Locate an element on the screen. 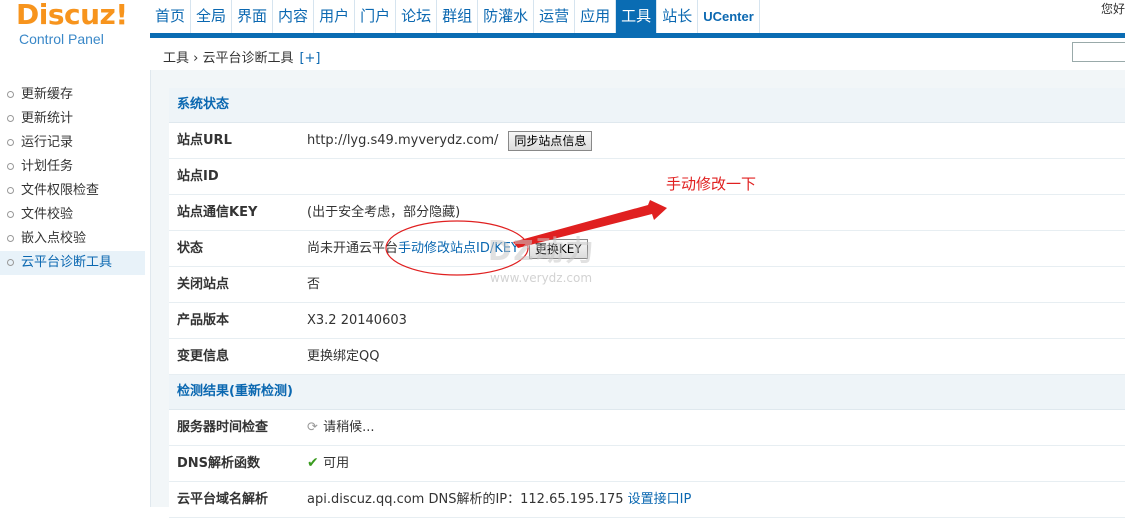 Image resolution: width=1125 pixels, height=518 pixels. watermark: DZ动力 is located at coordinates (542, 250).